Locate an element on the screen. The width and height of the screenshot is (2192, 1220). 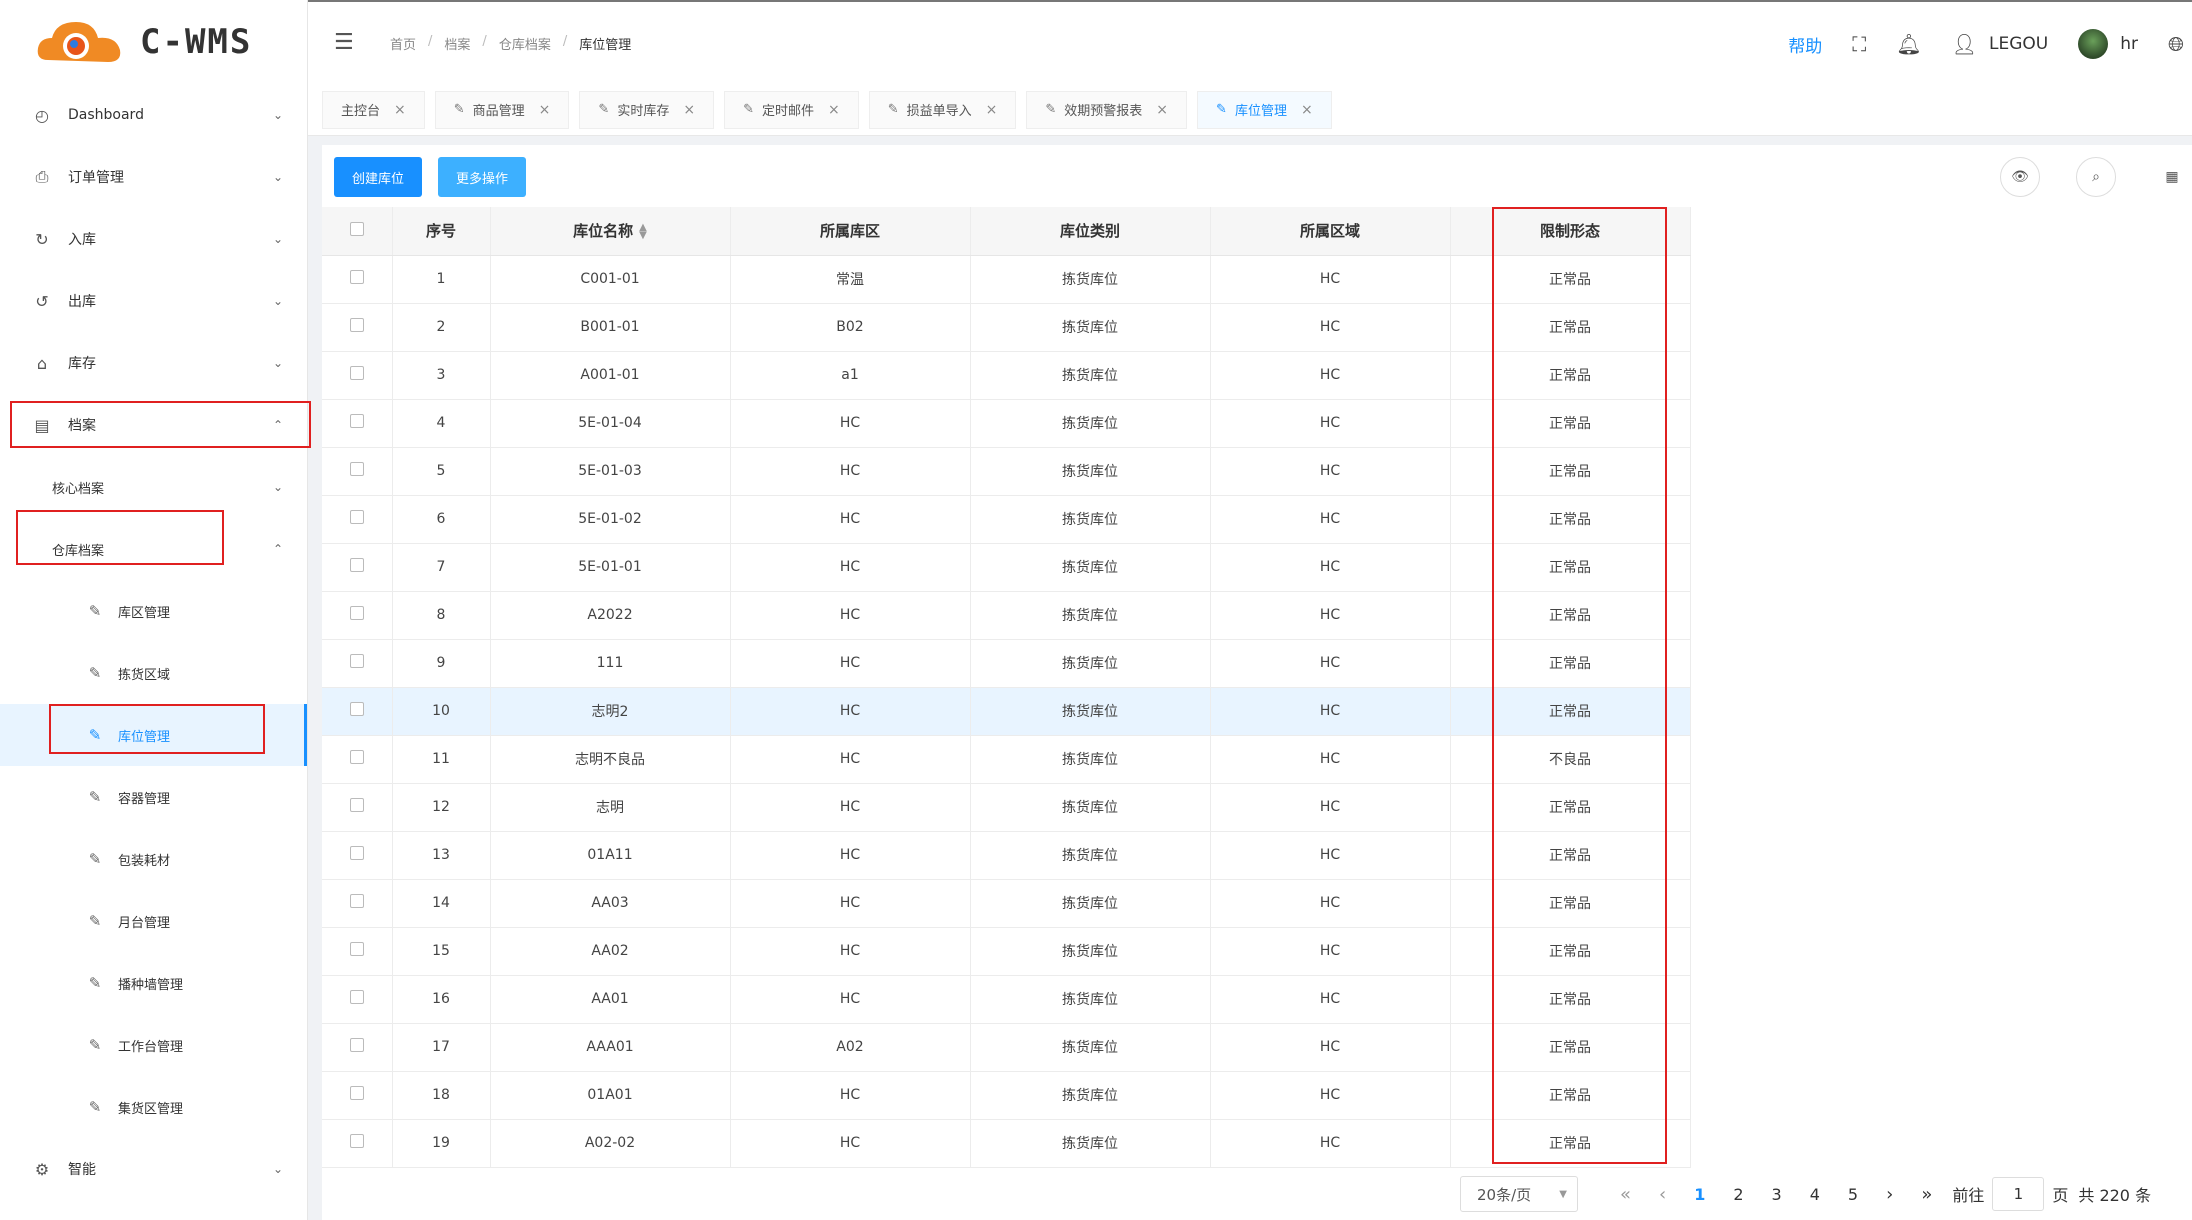
page-number: 5 is located at coordinates (1853, 1194).